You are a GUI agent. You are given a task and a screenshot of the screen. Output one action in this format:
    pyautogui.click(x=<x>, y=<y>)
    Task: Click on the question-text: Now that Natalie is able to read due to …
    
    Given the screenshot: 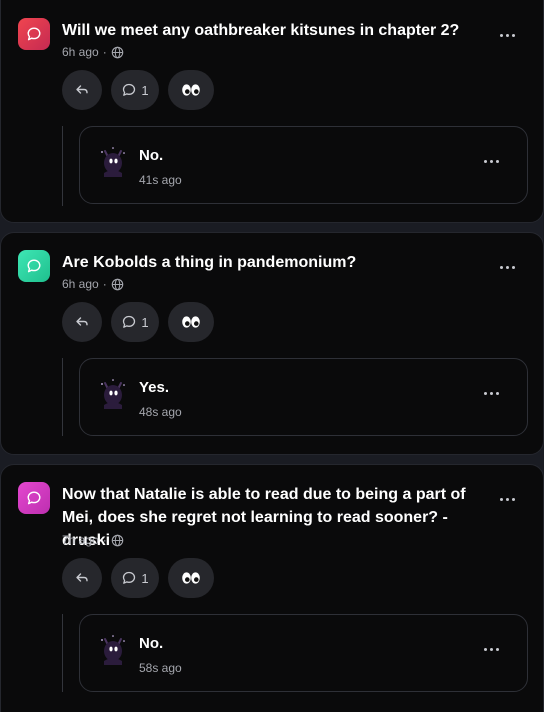 What is the action you would take?
    pyautogui.click(x=264, y=517)
    